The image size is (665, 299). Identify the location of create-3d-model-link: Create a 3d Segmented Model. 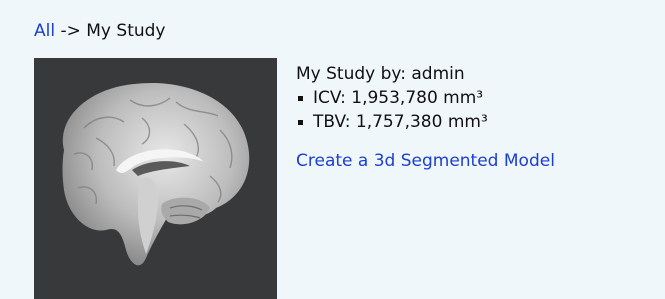
(425, 161).